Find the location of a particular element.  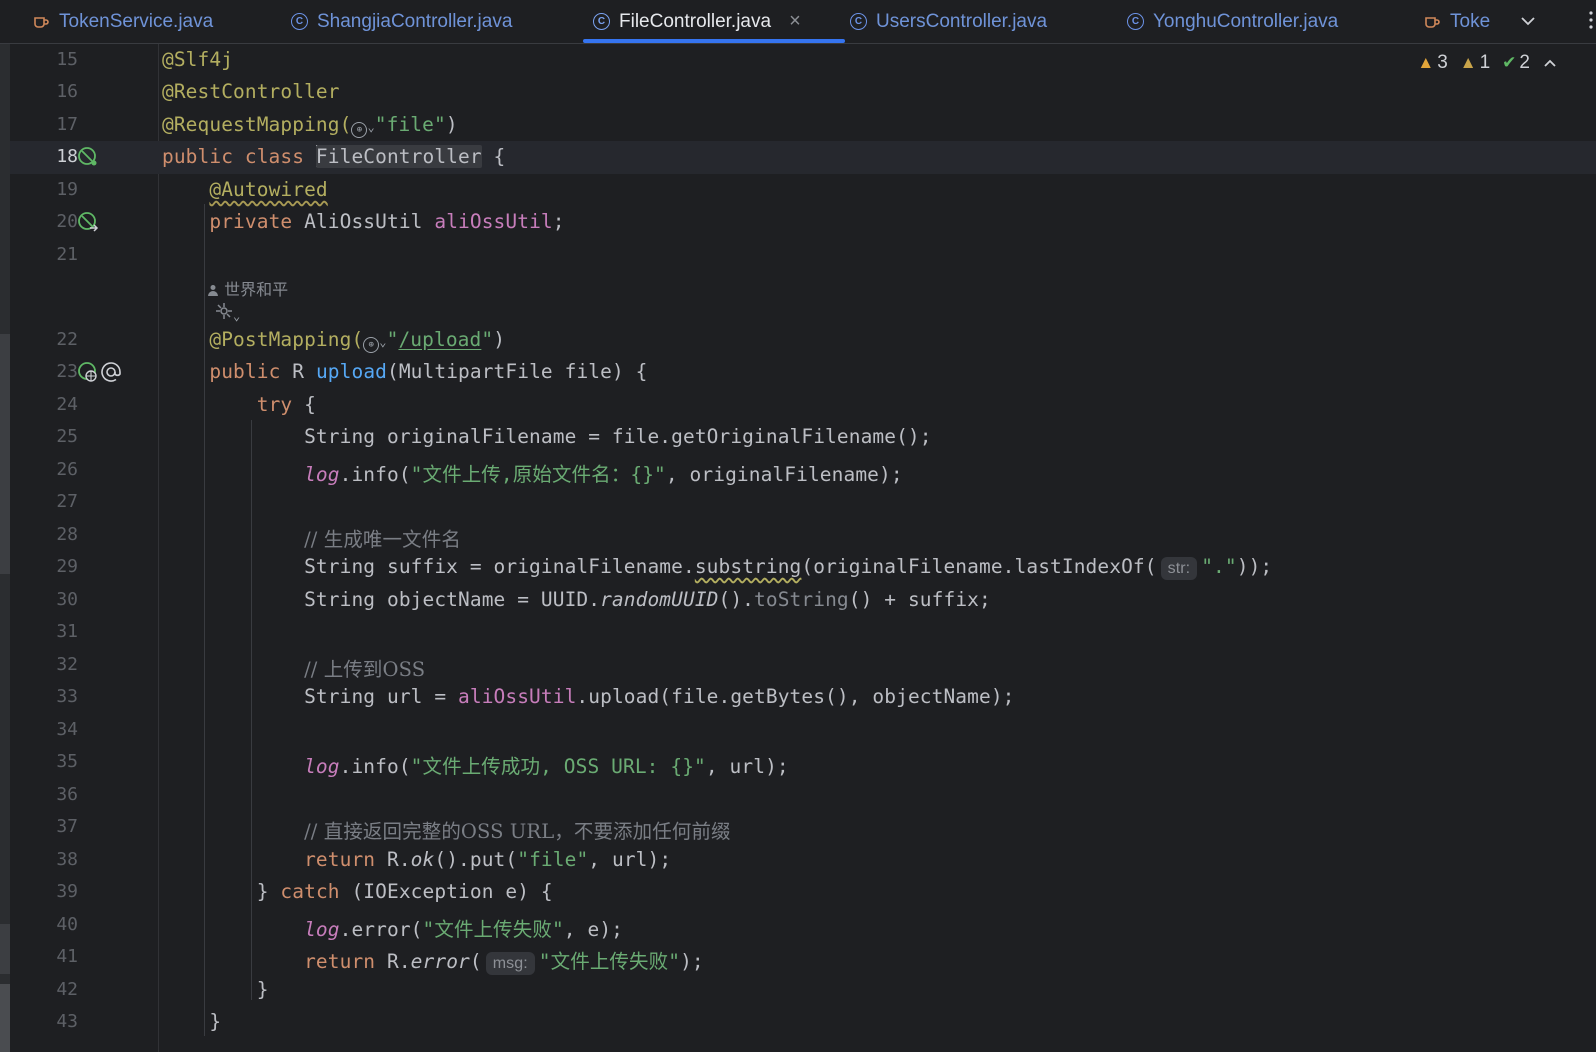

tab-token-truncated: Toke is located at coordinates (1456, 21).